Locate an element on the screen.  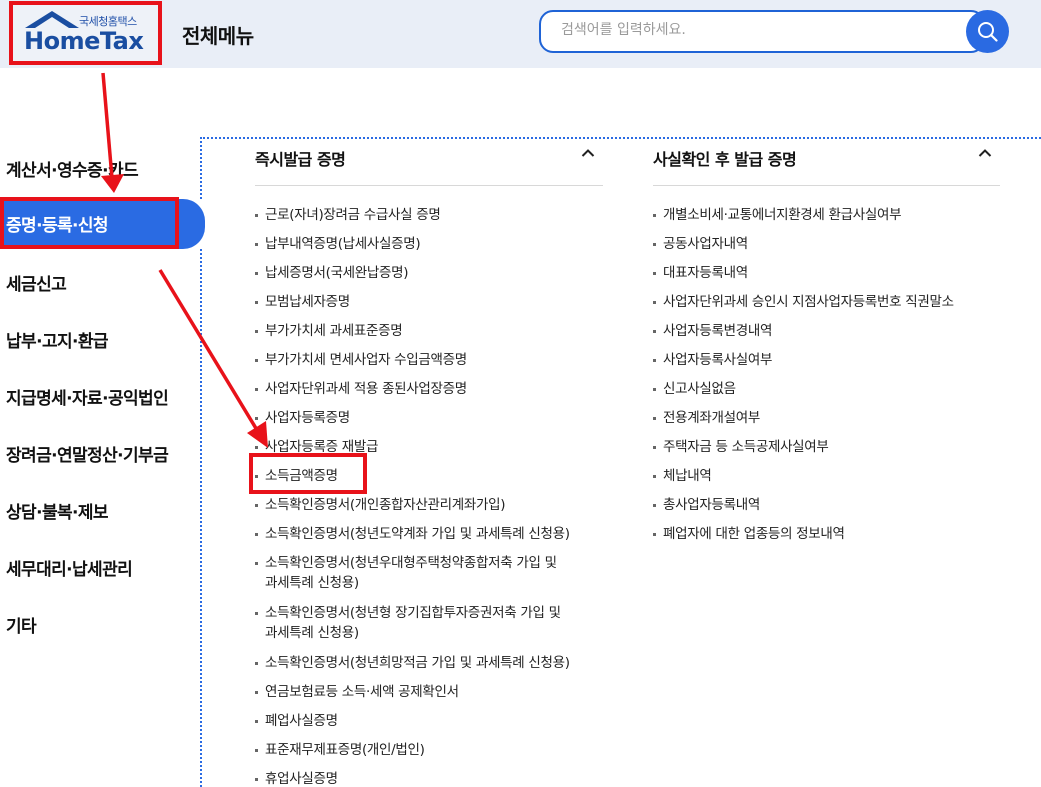
list-item: 총사업자등록내역 is located at coordinates (843, 509).